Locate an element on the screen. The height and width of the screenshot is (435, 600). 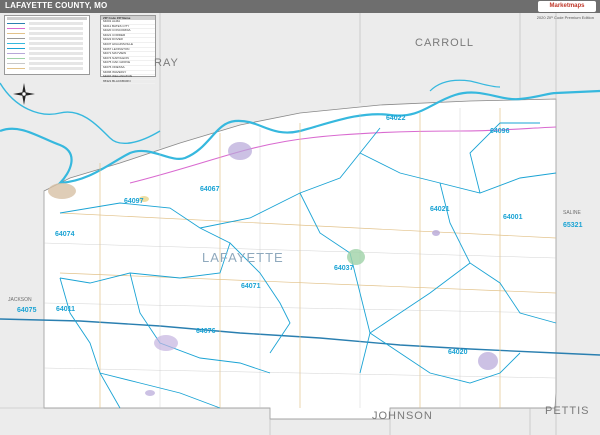
legend-header is located at coordinates (47, 18).